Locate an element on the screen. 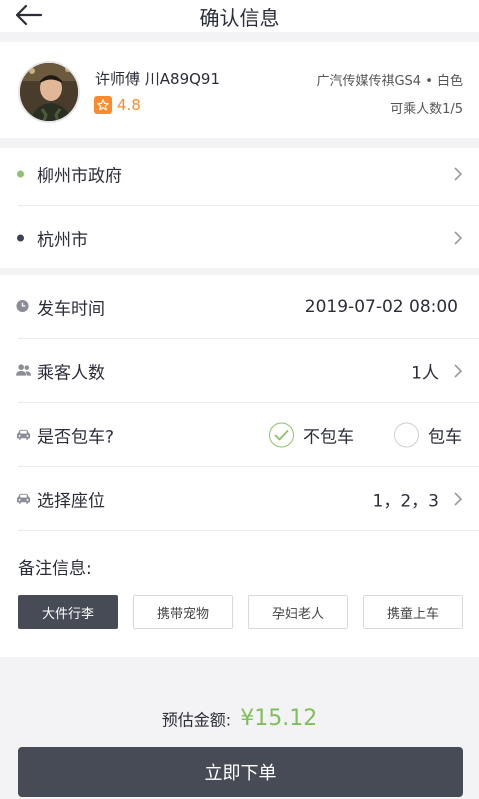 The image size is (479, 799). header: 确认信息 is located at coordinates (239, 16).